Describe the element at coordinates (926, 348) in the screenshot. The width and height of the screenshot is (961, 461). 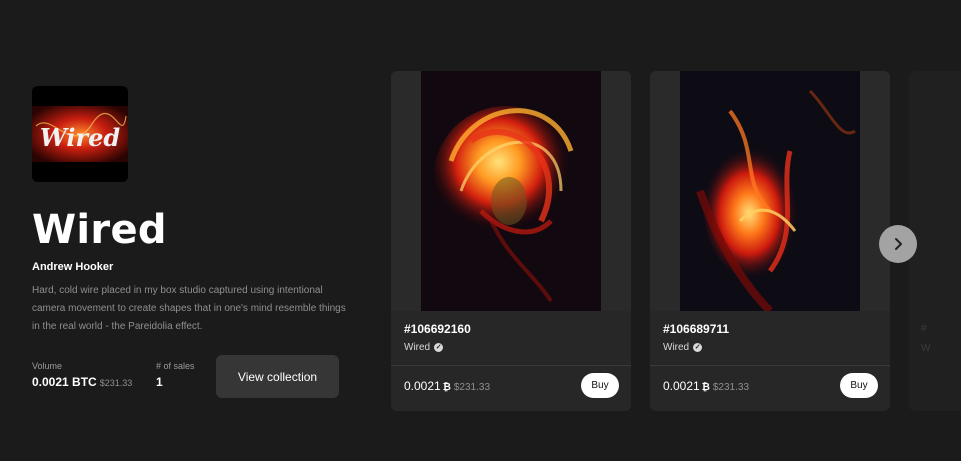
I see `partial-card-collection: W` at that location.